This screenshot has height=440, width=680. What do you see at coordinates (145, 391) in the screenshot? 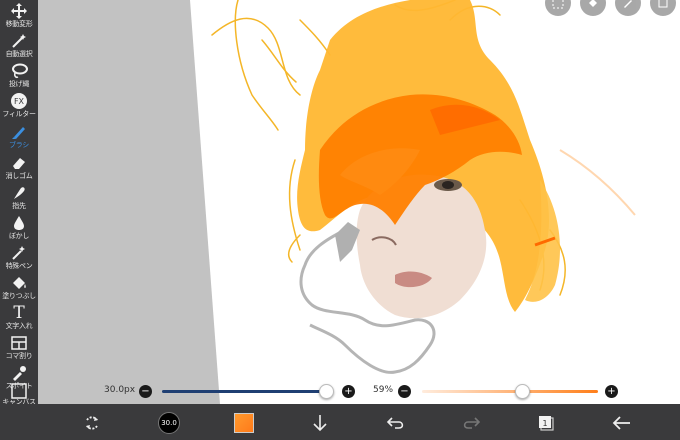
I see `brush-size-minus-button: −` at bounding box center [145, 391].